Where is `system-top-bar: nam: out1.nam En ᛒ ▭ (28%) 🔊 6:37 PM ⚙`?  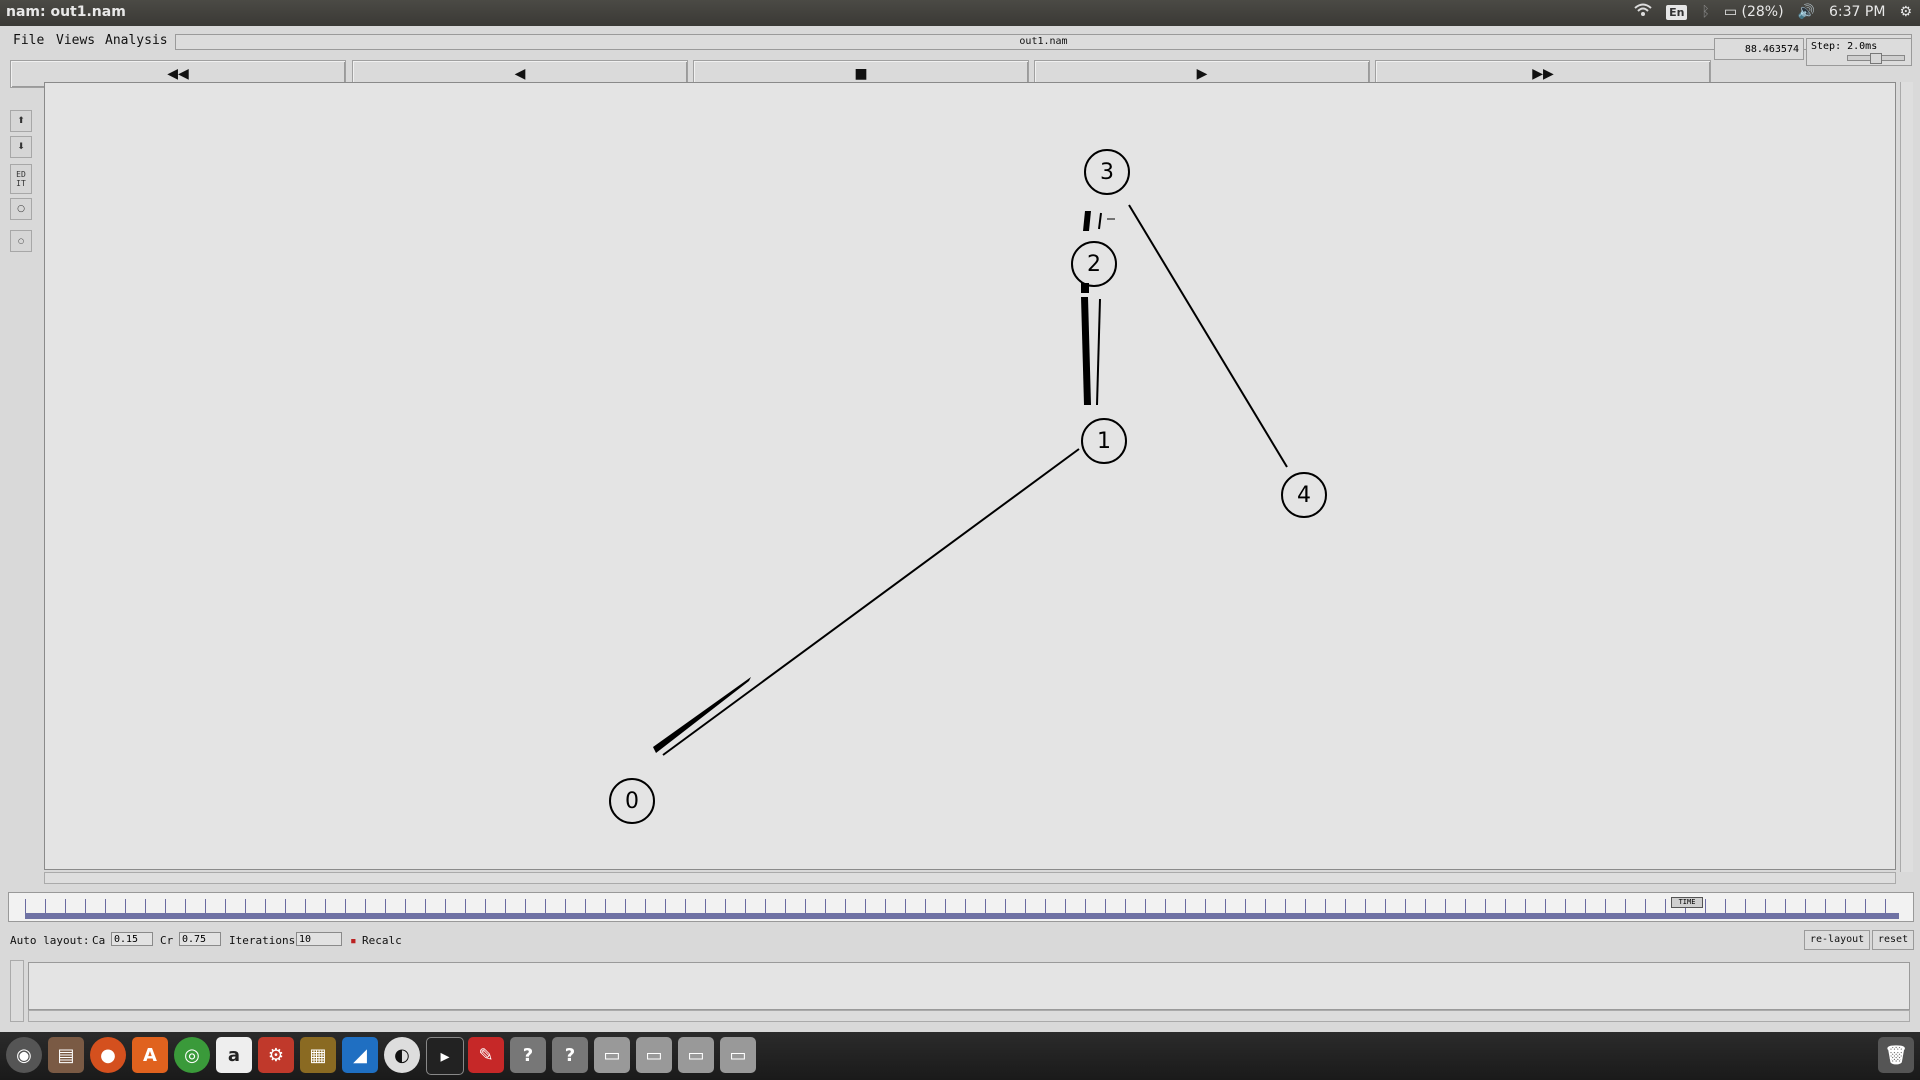 system-top-bar: nam: out1.nam En ᛒ ▭ (28%) 🔊 6:37 PM ⚙ is located at coordinates (960, 13).